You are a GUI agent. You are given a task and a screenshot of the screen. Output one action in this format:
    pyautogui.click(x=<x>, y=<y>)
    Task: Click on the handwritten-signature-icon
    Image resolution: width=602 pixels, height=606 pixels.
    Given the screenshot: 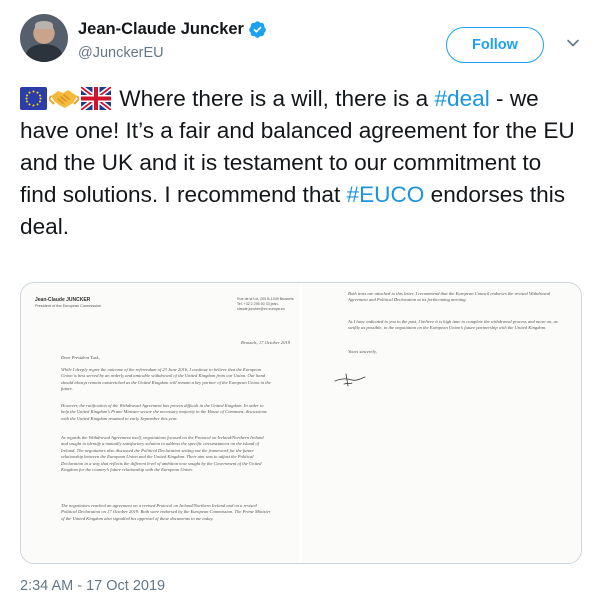 What is the action you would take?
    pyautogui.click(x=350, y=380)
    